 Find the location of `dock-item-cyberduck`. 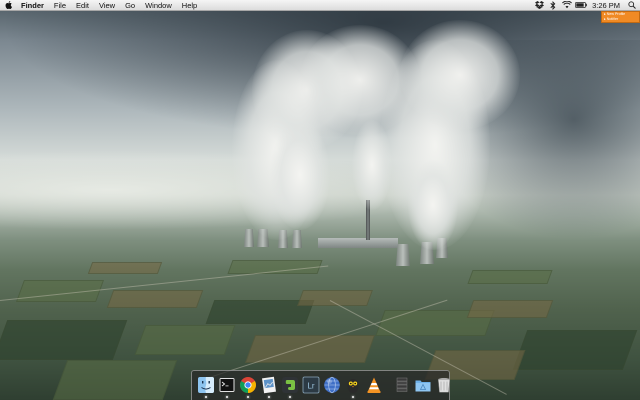

dock-item-cyberduck is located at coordinates (353, 386).